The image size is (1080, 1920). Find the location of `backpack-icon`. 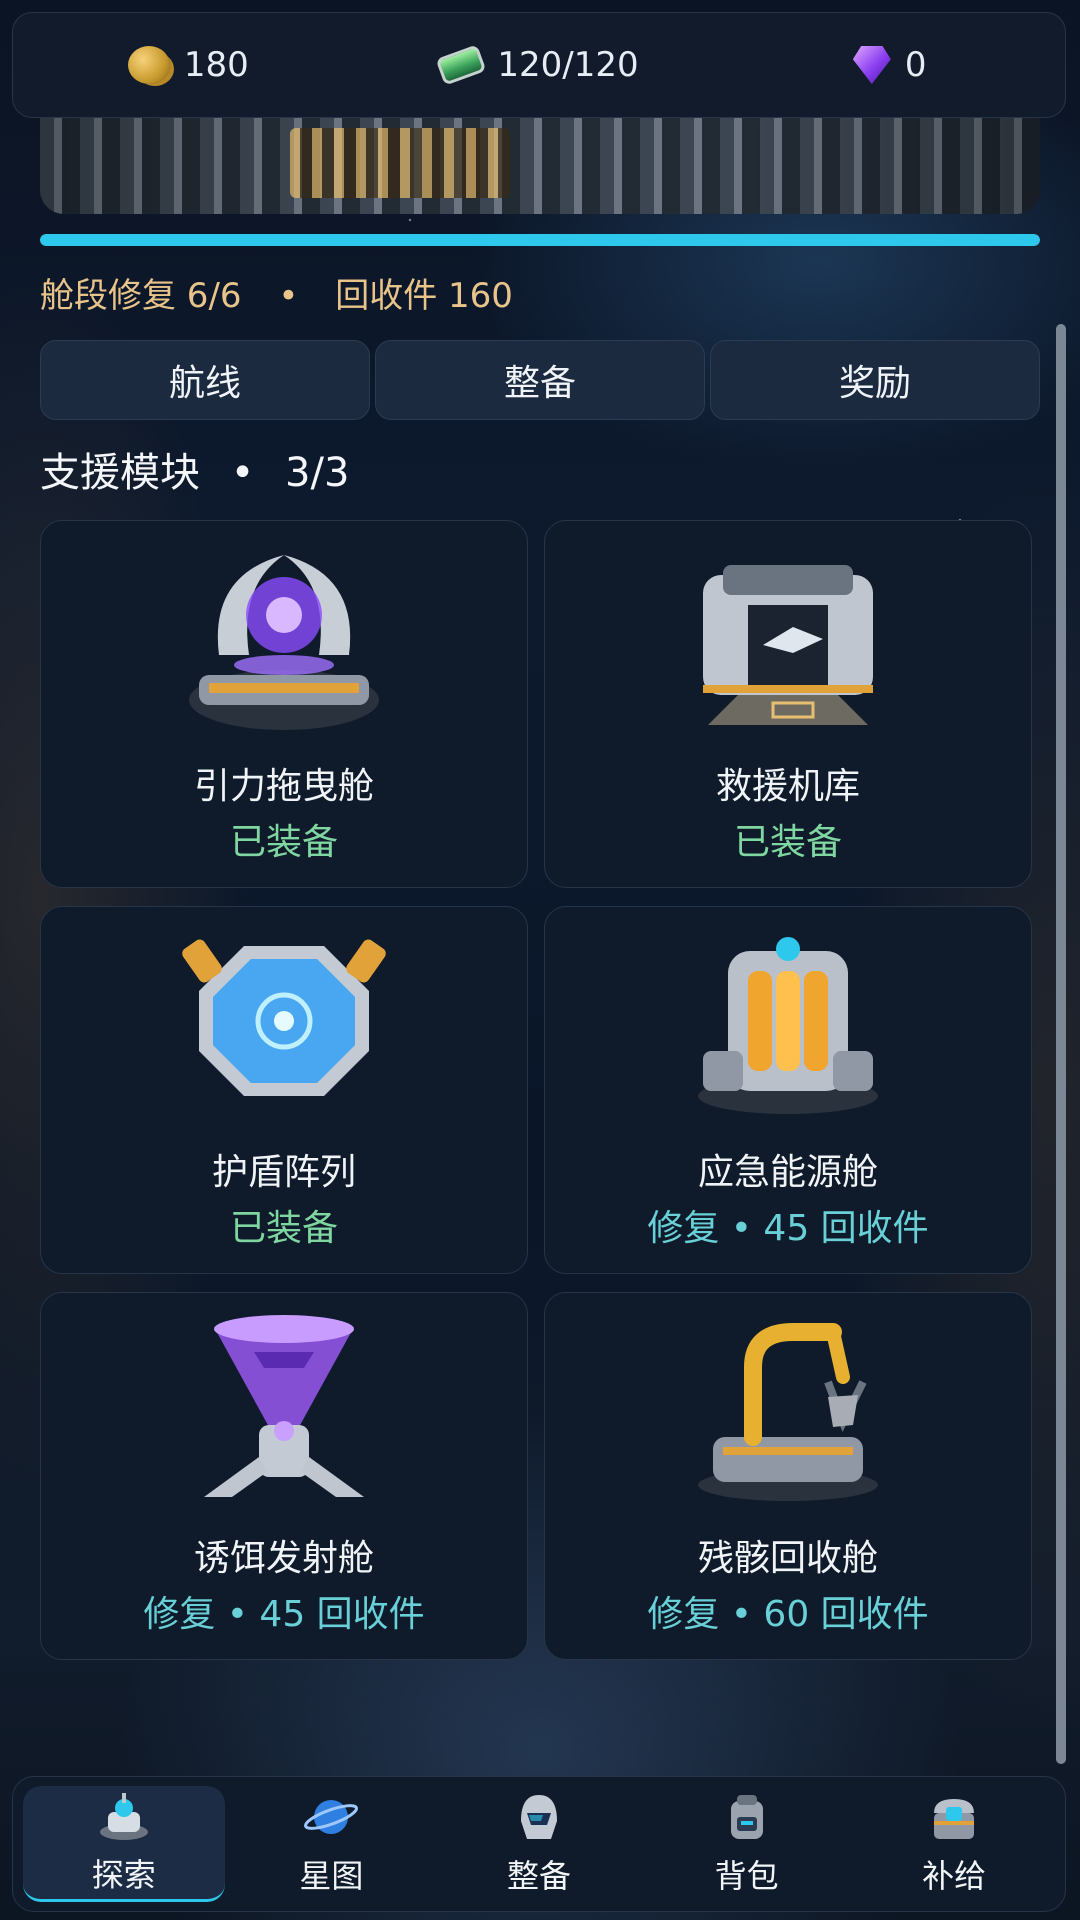

backpack-icon is located at coordinates (746, 1817).